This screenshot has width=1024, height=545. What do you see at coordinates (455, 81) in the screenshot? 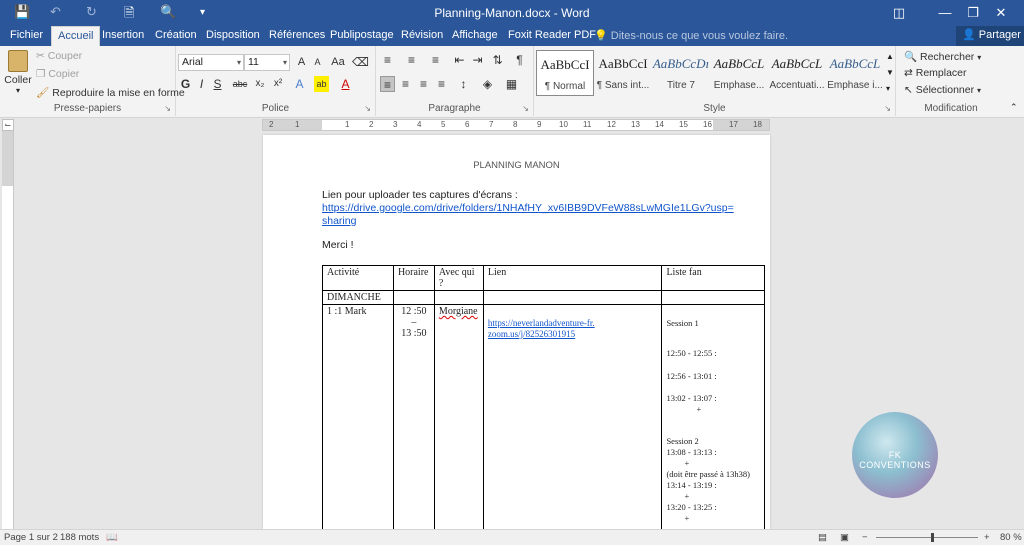
I see `paragraph-group: ≡ ≡ ≡ ⇤ ⇥ ⇅ ¶ ≡ ≡ ≡ ≡ ↕ ◈ ▦ Paragraphe ↘` at bounding box center [455, 81].